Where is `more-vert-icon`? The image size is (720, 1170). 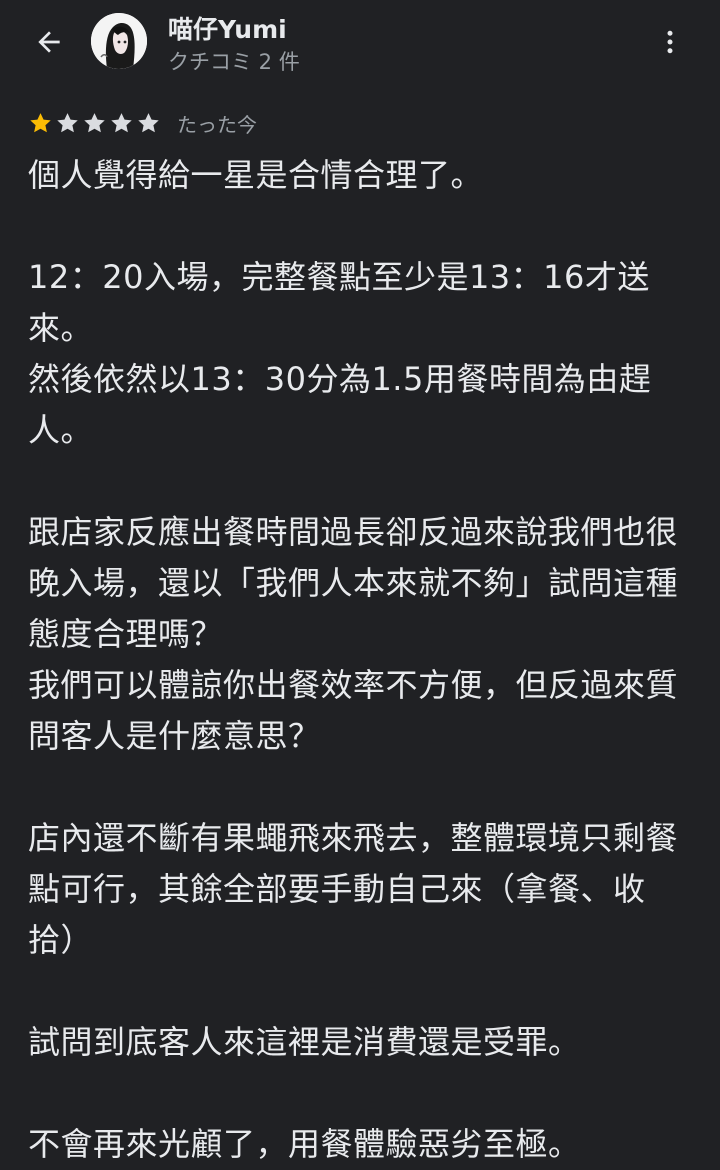 more-vert-icon is located at coordinates (670, 42).